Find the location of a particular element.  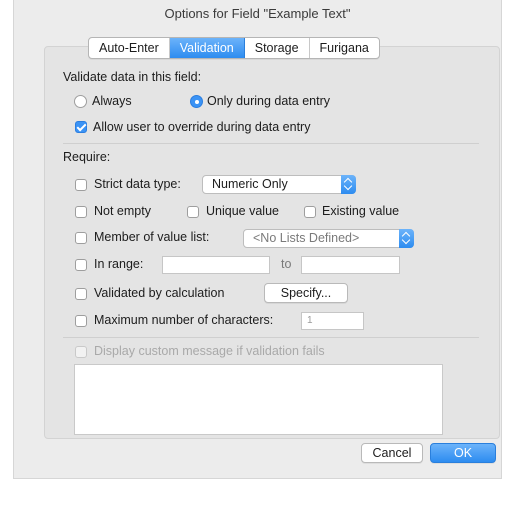

require-heading: Require: is located at coordinates (87, 157).